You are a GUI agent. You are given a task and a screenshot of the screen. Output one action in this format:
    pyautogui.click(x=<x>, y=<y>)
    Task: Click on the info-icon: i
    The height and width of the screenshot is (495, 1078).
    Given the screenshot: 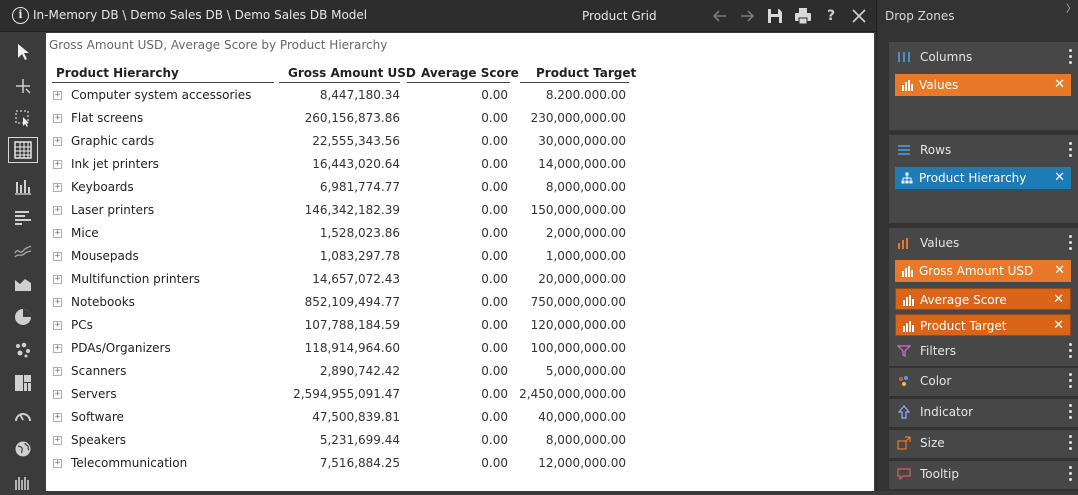 What is the action you would take?
    pyautogui.click(x=20, y=15)
    